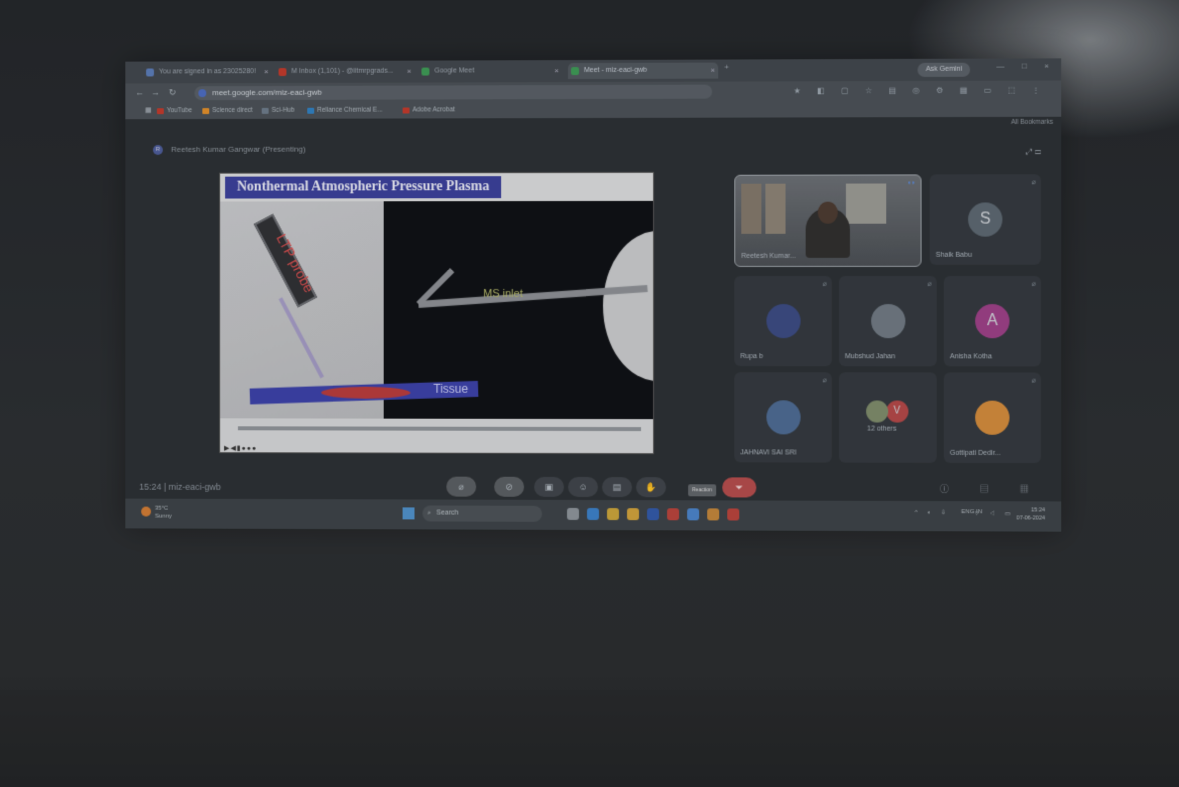 The width and height of the screenshot is (1179, 787). What do you see at coordinates (991, 488) in the screenshot?
I see `meeting-side-icons: ⓘ ▤ ▦` at bounding box center [991, 488].